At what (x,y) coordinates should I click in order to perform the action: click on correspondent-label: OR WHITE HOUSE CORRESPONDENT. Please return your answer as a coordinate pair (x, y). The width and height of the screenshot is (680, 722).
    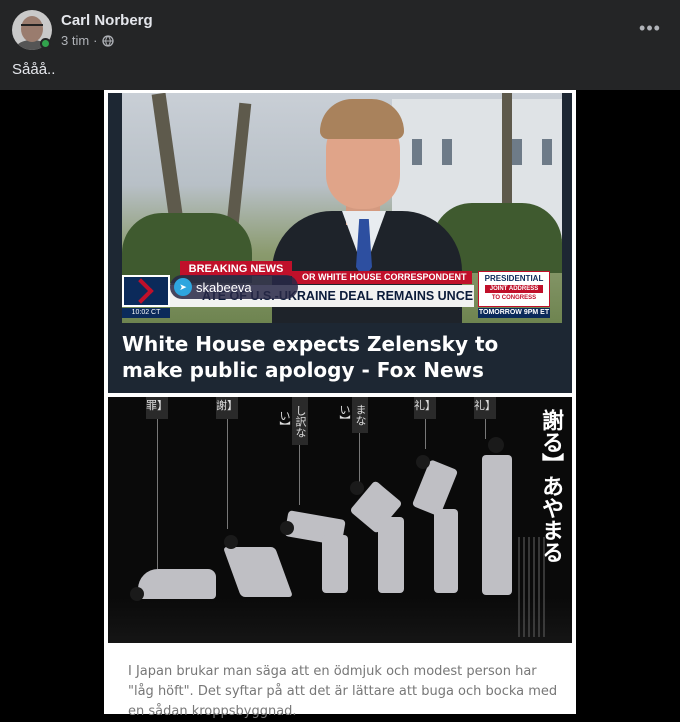
    Looking at the image, I should click on (382, 277).